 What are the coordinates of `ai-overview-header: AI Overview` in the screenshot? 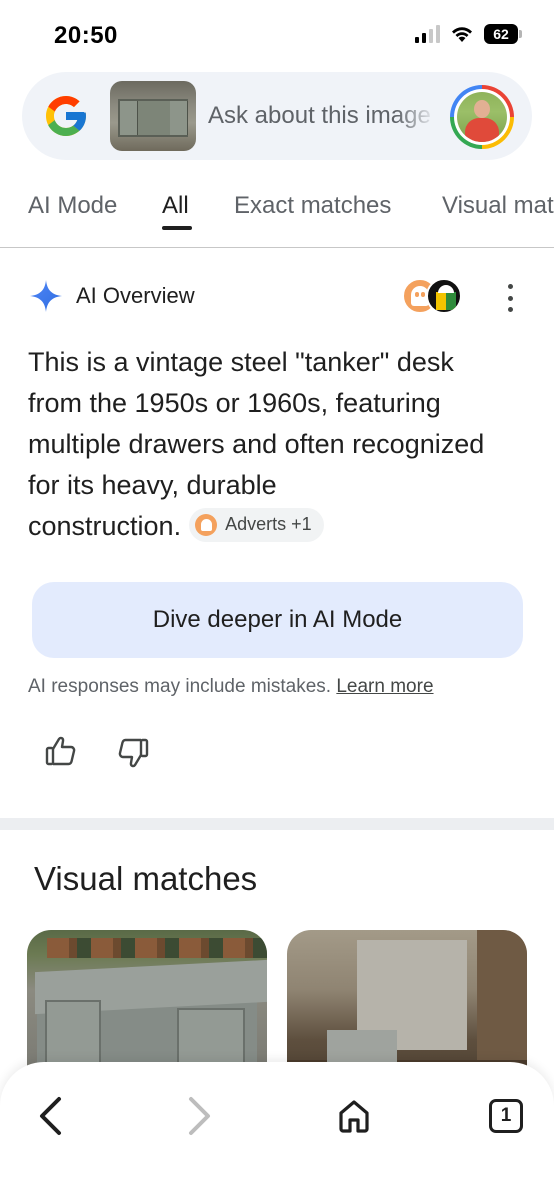 It's located at (278, 296).